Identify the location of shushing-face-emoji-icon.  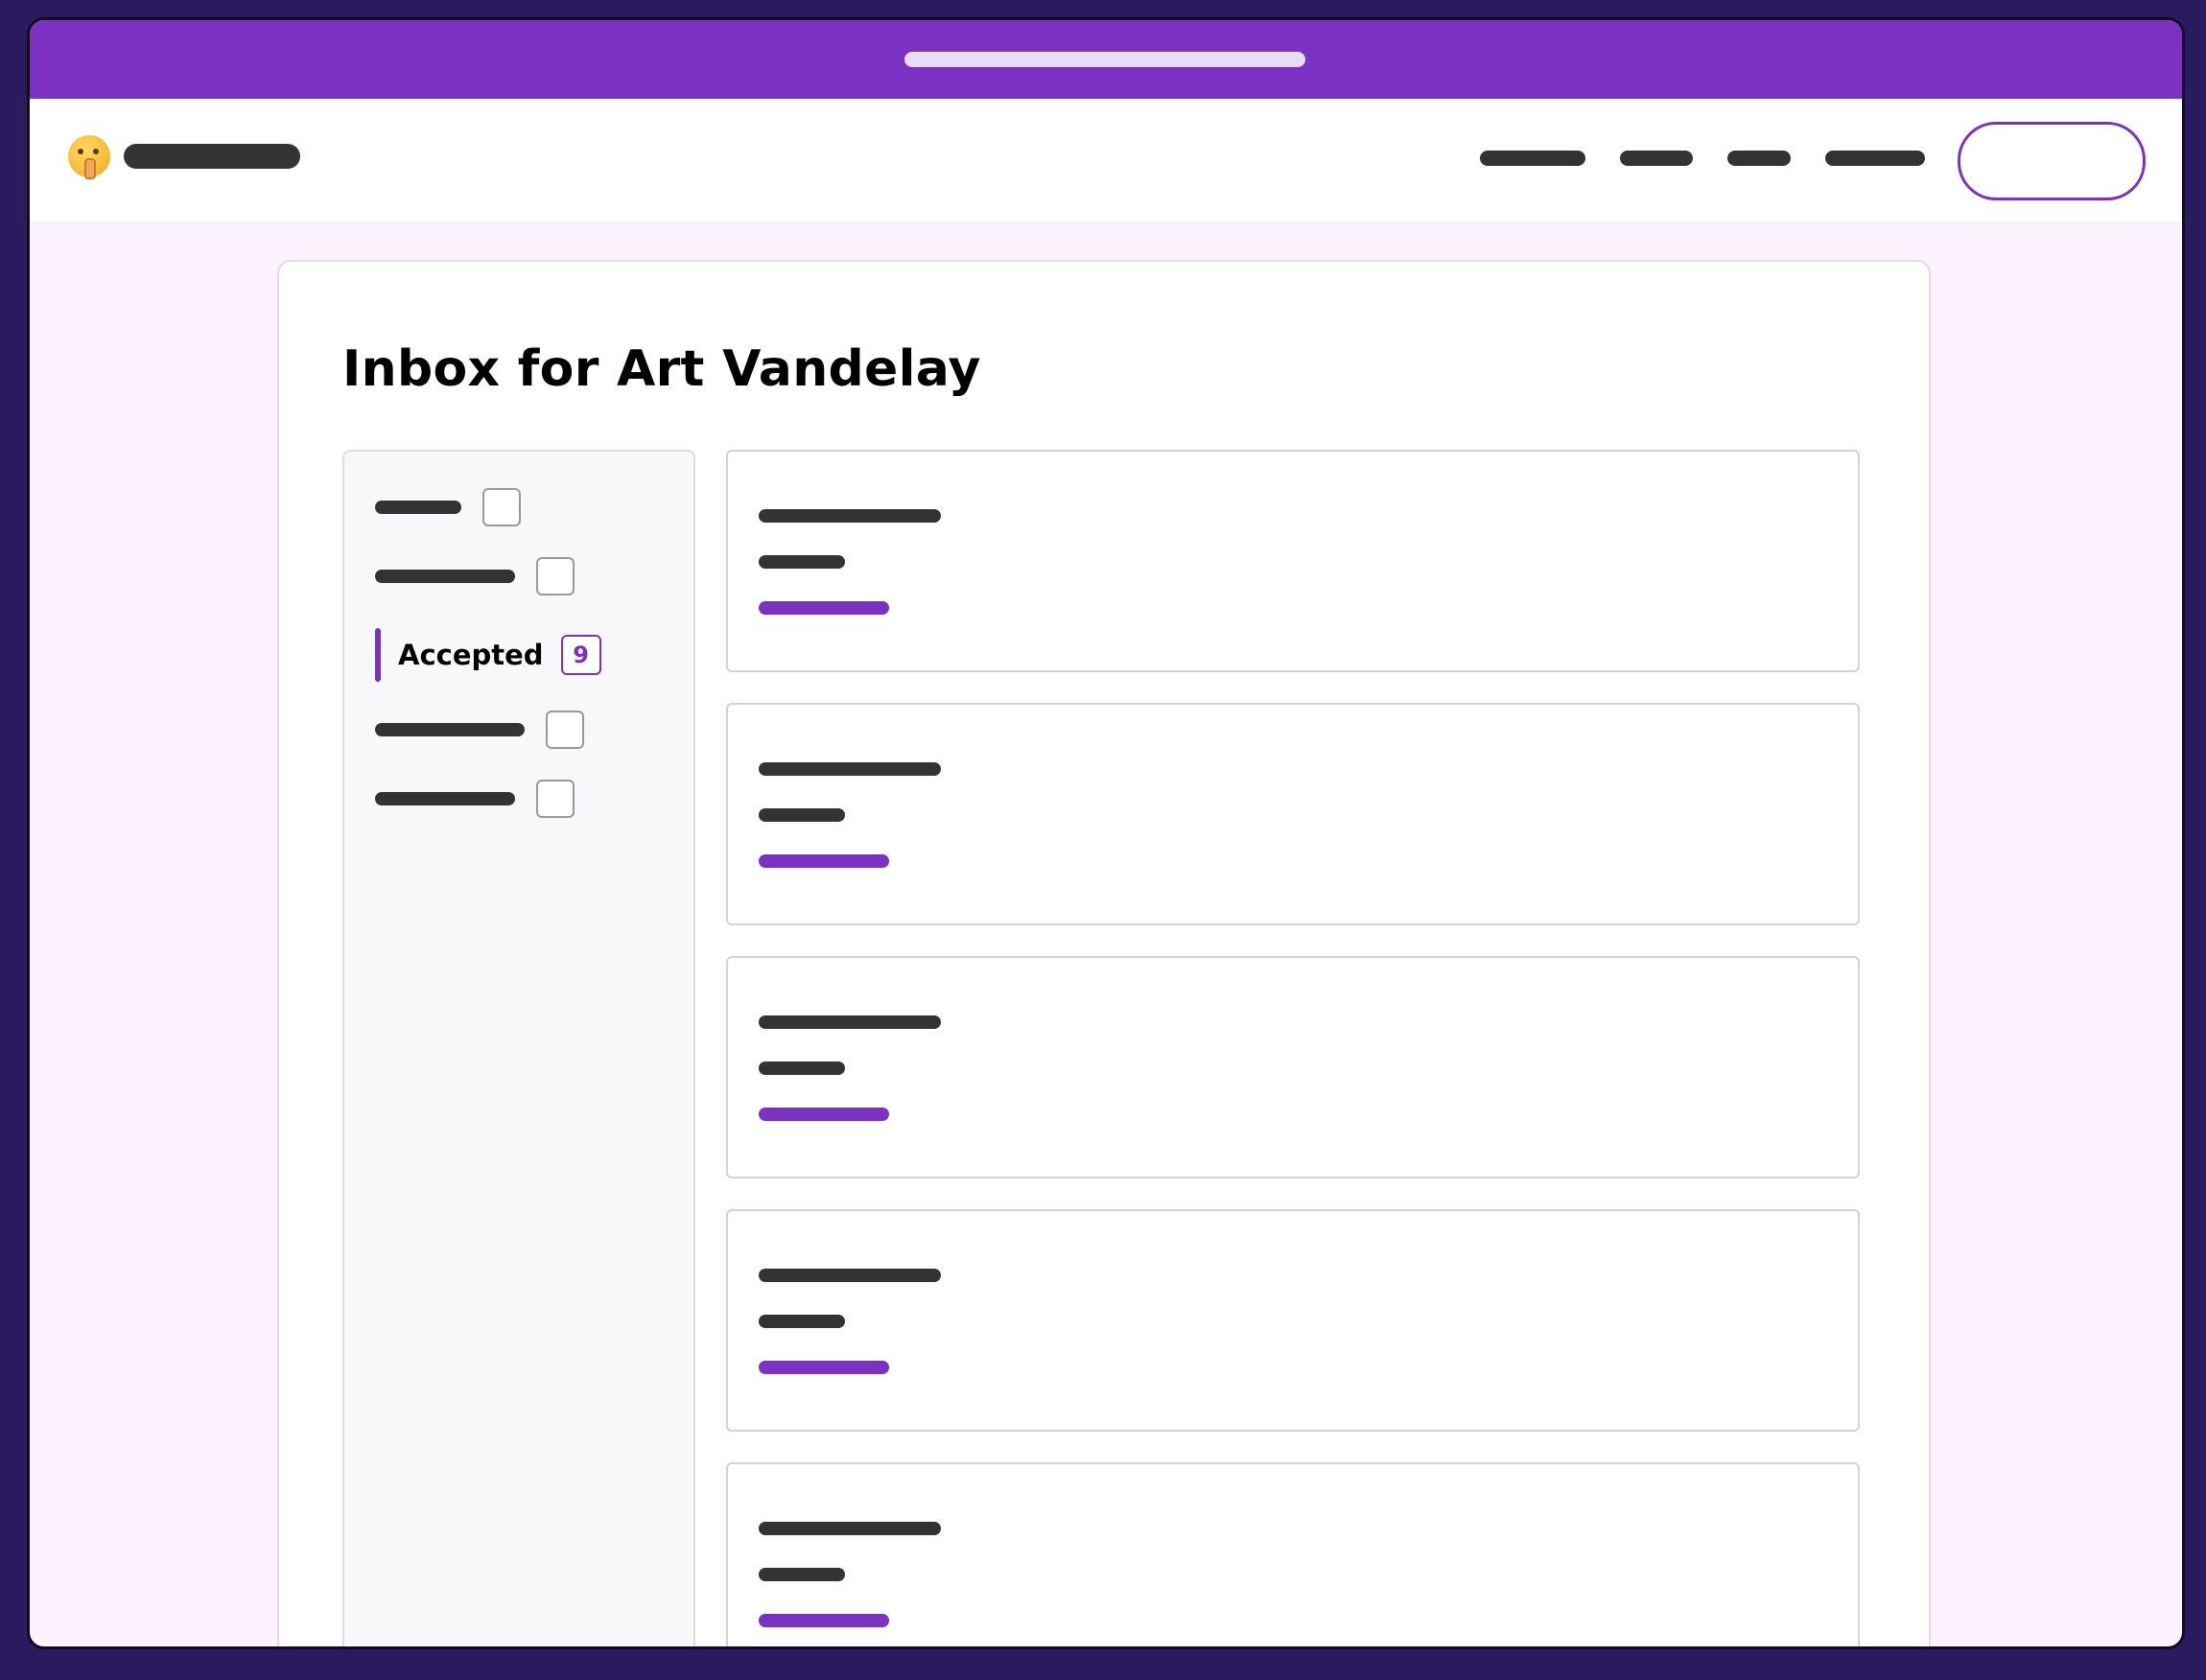
(89, 157).